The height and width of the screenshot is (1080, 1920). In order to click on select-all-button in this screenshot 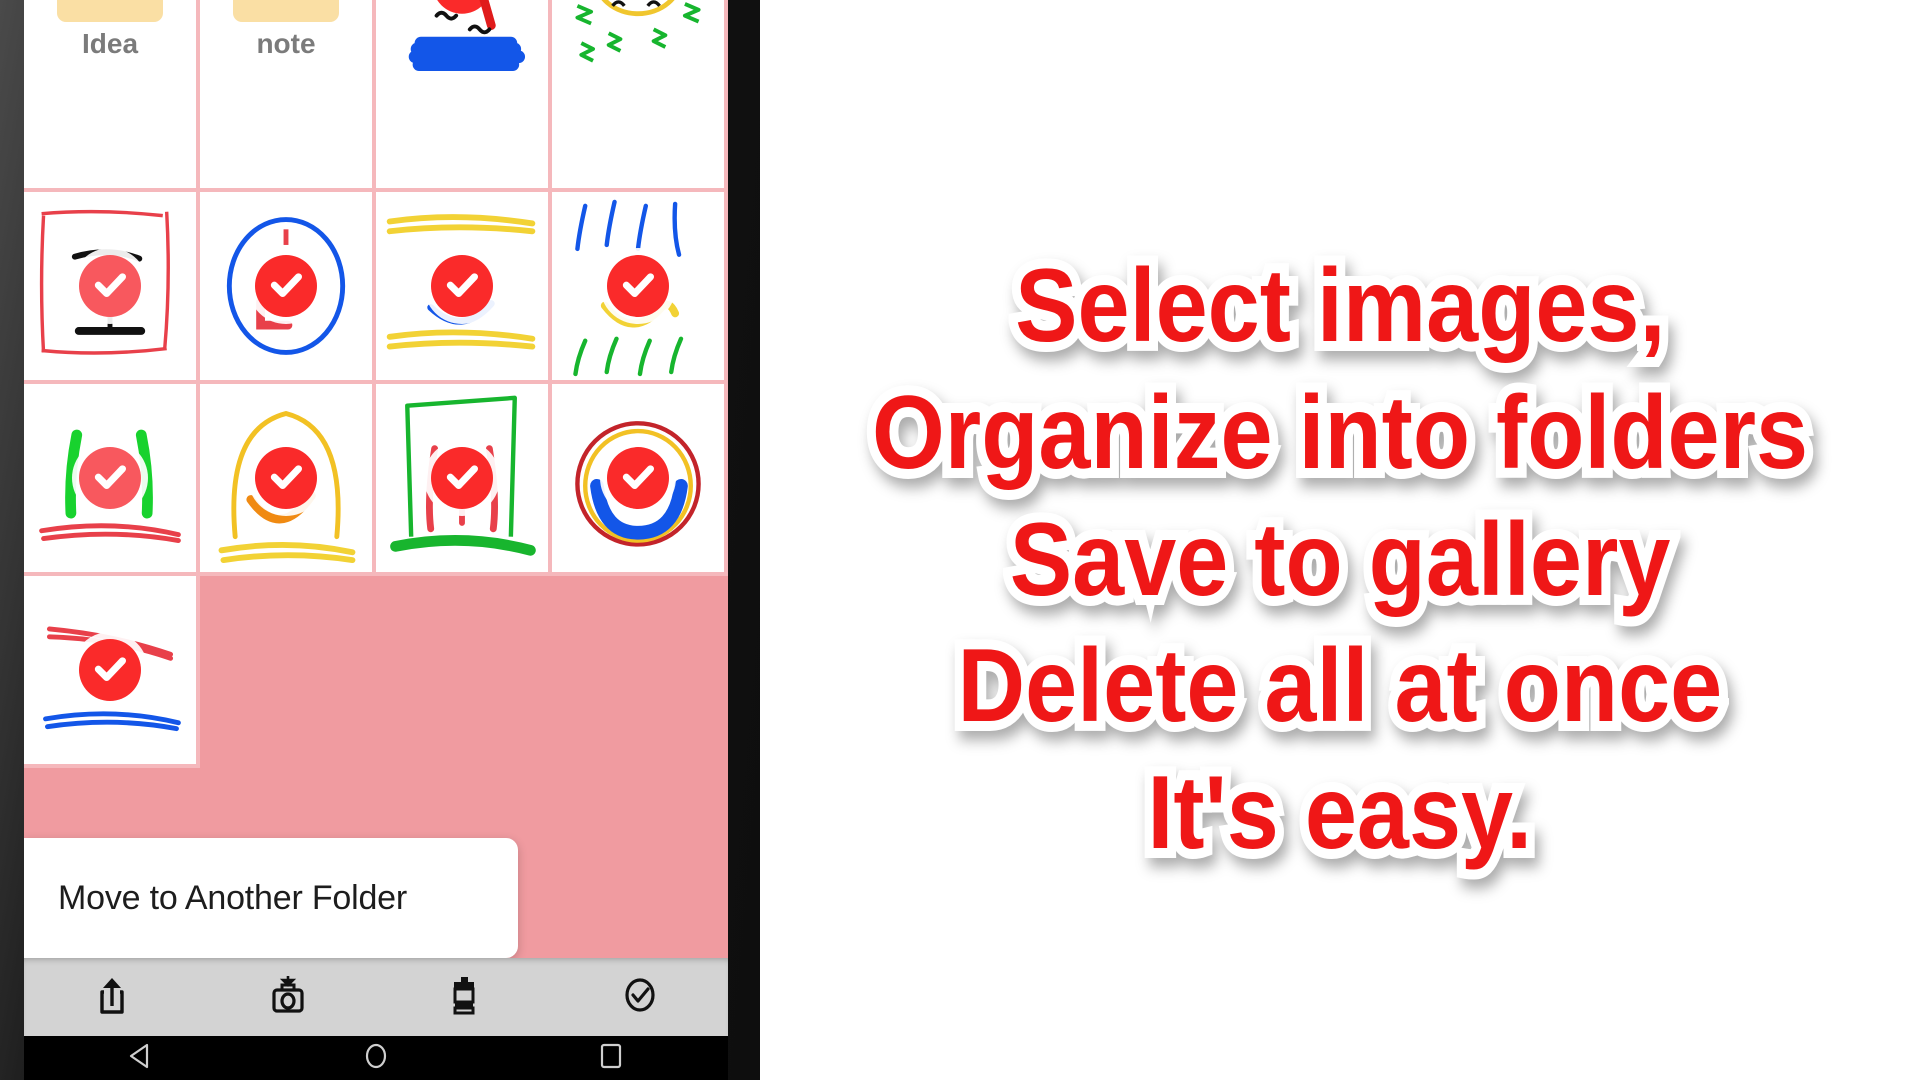, I will do `click(640, 997)`.